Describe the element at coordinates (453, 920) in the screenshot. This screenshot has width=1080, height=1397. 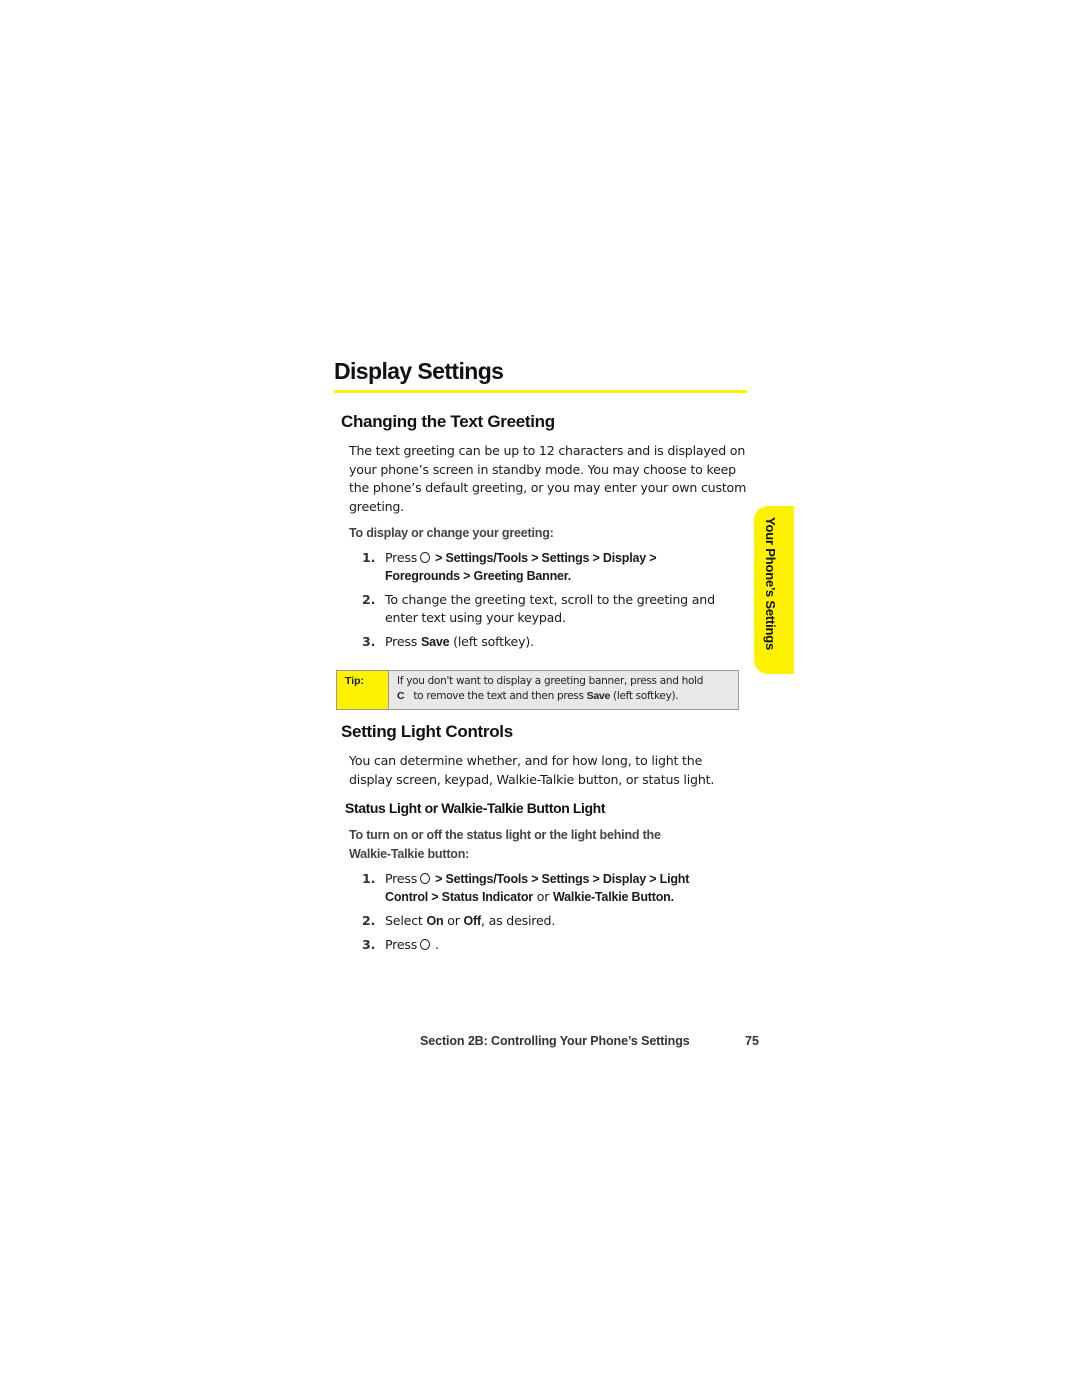
I see `step-text-mid: or` at that location.